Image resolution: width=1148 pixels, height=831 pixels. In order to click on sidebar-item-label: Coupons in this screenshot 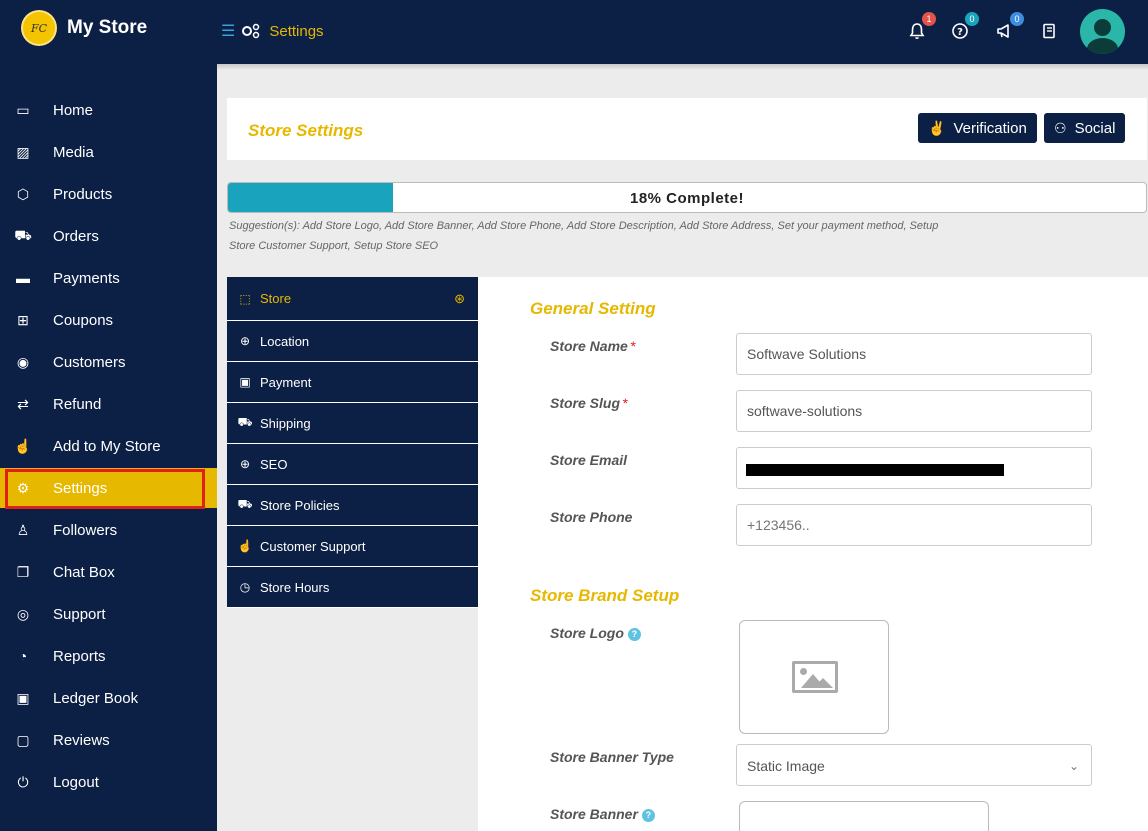, I will do `click(83, 320)`.